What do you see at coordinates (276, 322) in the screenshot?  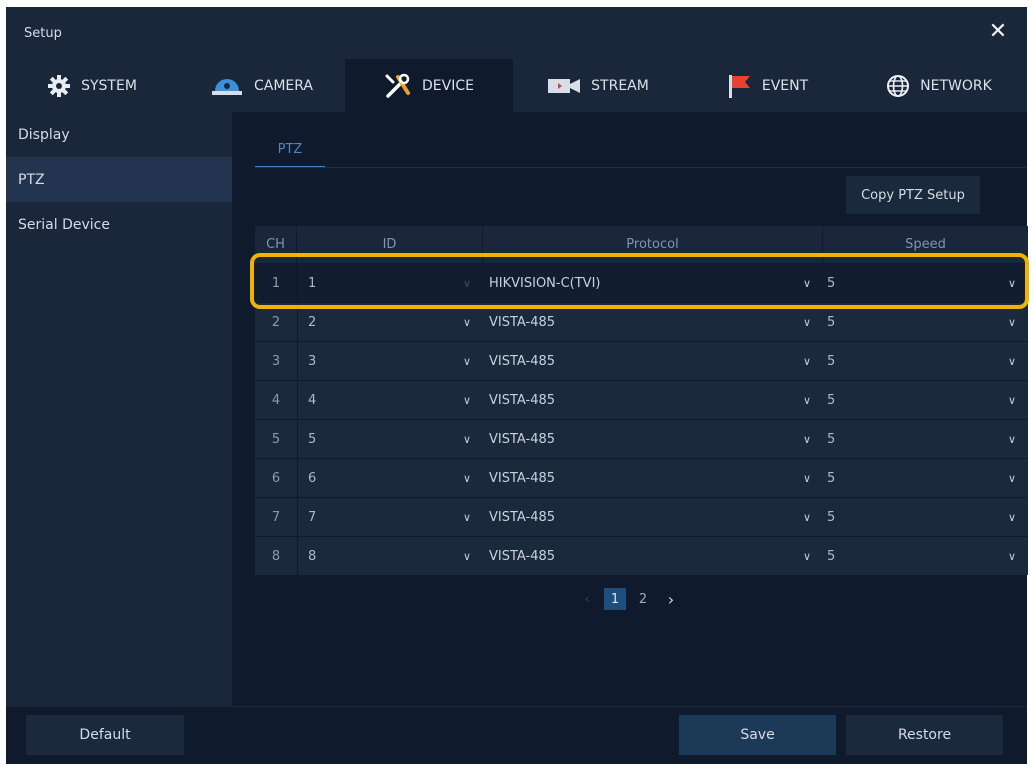 I see `row-ch: 2` at bounding box center [276, 322].